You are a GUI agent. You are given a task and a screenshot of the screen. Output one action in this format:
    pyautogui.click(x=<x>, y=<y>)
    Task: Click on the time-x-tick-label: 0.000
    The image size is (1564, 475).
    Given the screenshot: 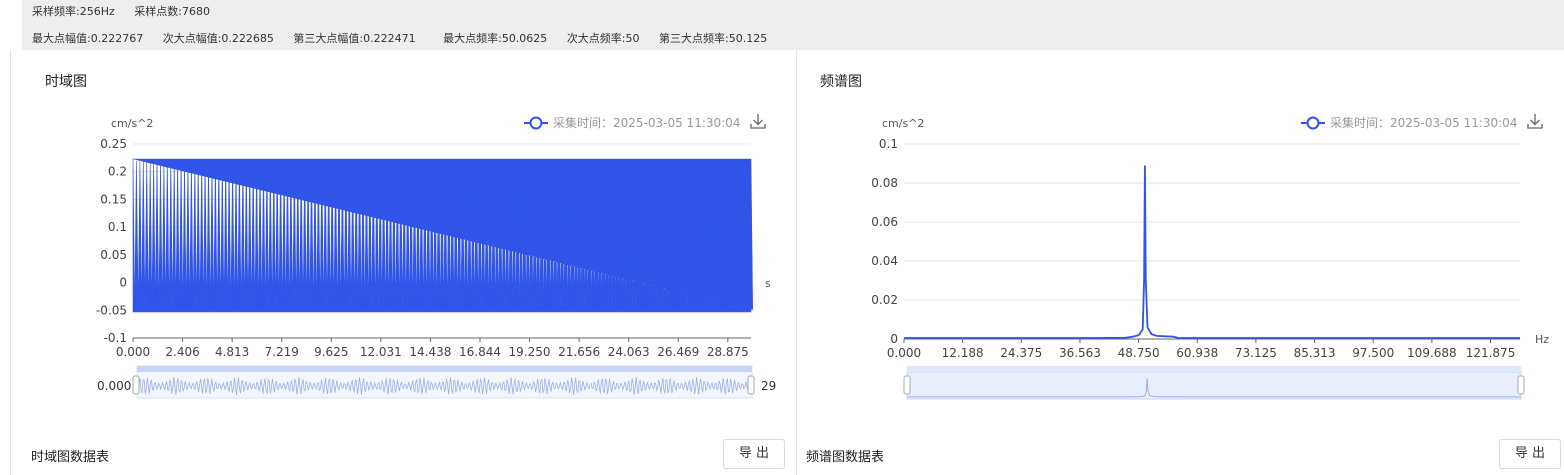 What is the action you would take?
    pyautogui.click(x=133, y=352)
    